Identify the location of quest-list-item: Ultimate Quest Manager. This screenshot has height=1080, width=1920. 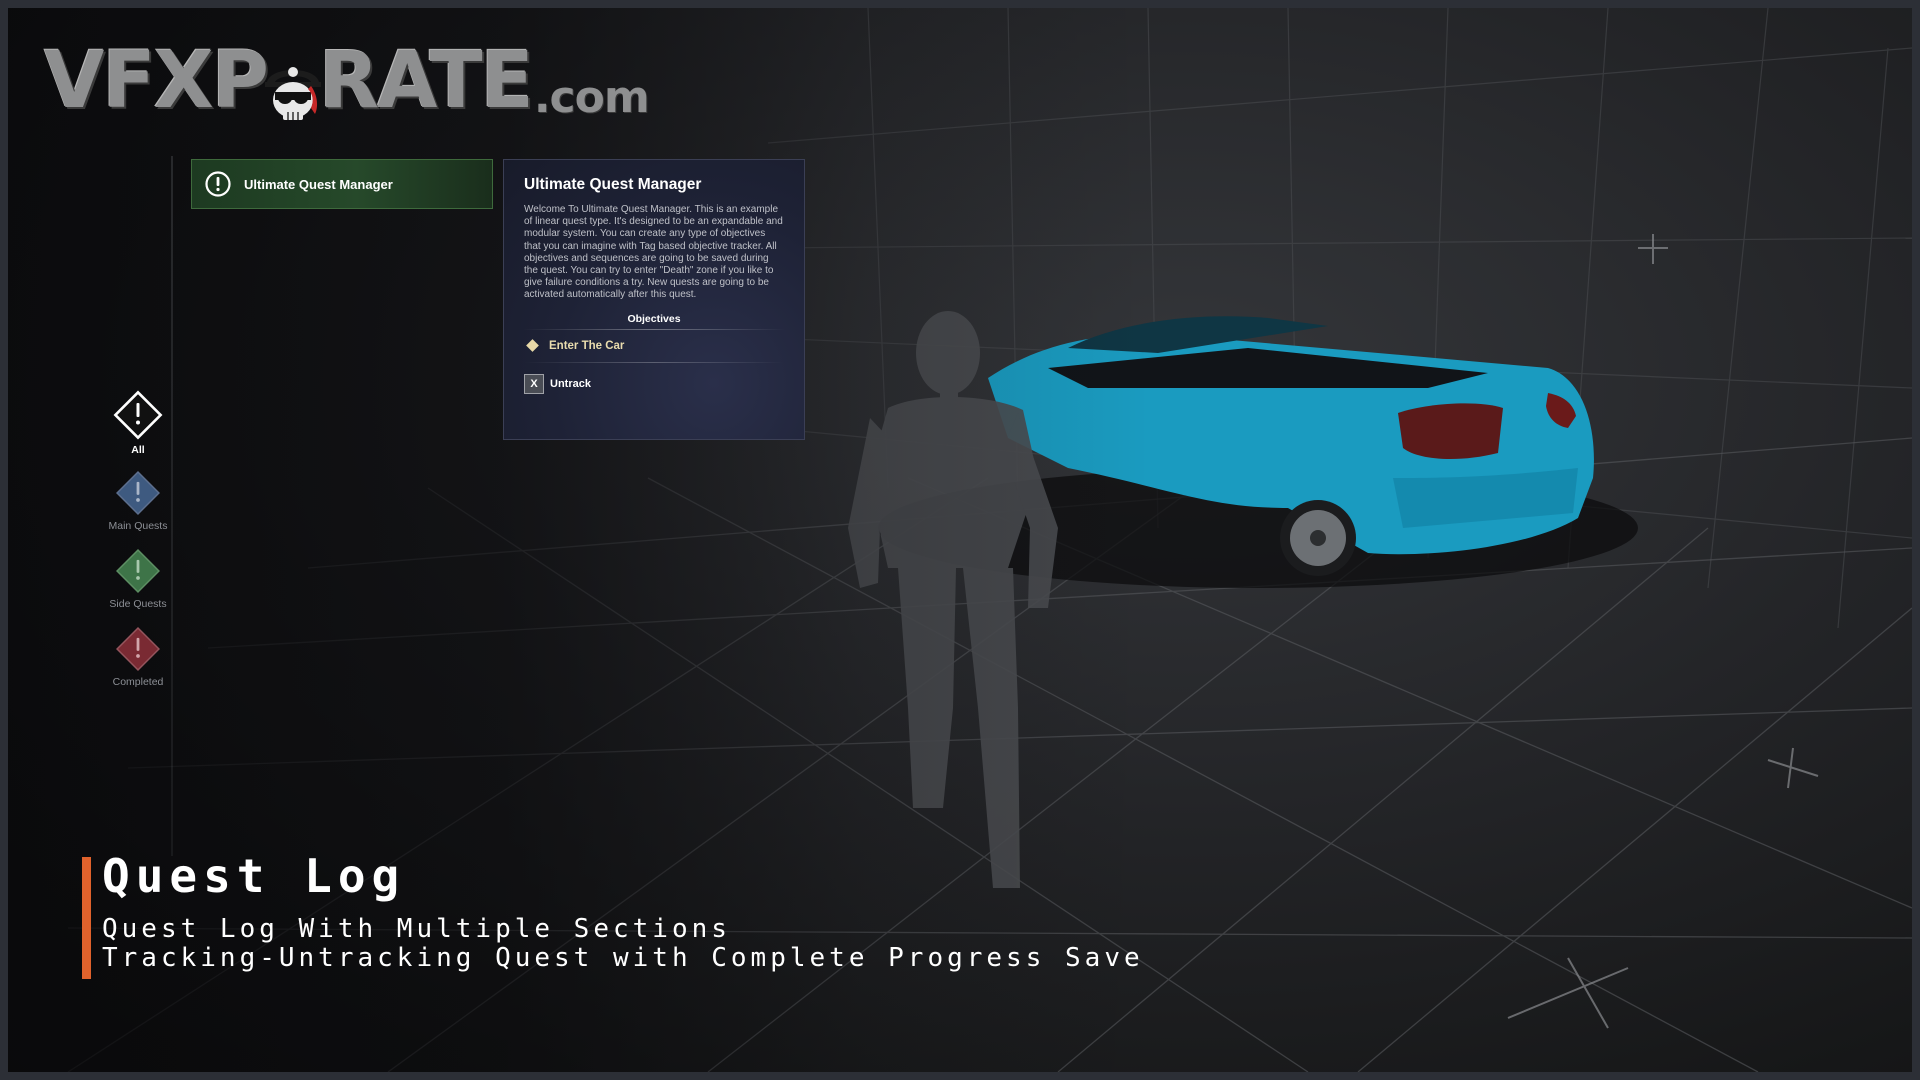
(342, 184).